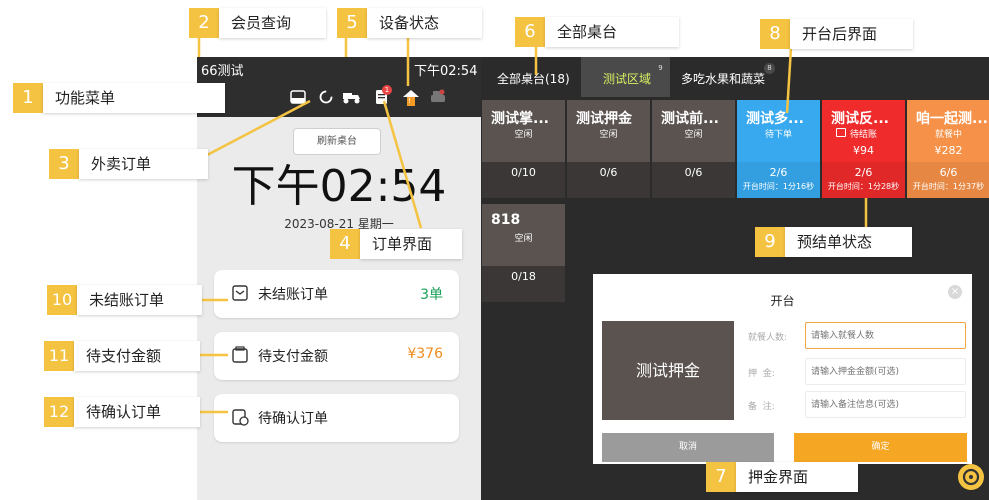 The height and width of the screenshot is (500, 989). I want to click on annotation-label: 会员查询, so click(272, 23).